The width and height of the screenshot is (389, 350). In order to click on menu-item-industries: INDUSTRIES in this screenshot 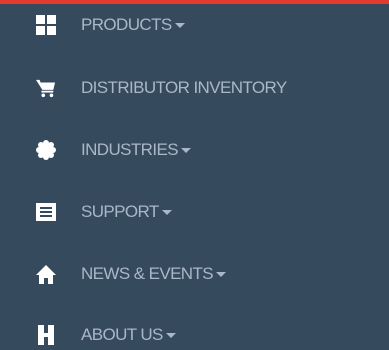, I will do `click(194, 150)`.